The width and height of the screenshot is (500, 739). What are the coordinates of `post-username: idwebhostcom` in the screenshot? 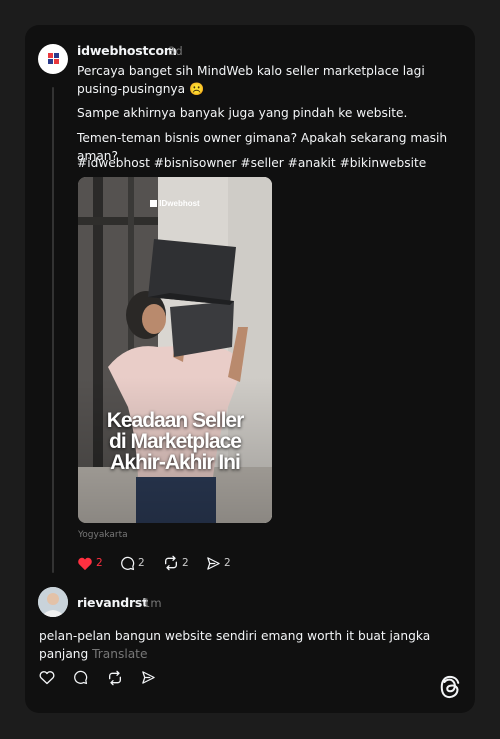 It's located at (127, 50).